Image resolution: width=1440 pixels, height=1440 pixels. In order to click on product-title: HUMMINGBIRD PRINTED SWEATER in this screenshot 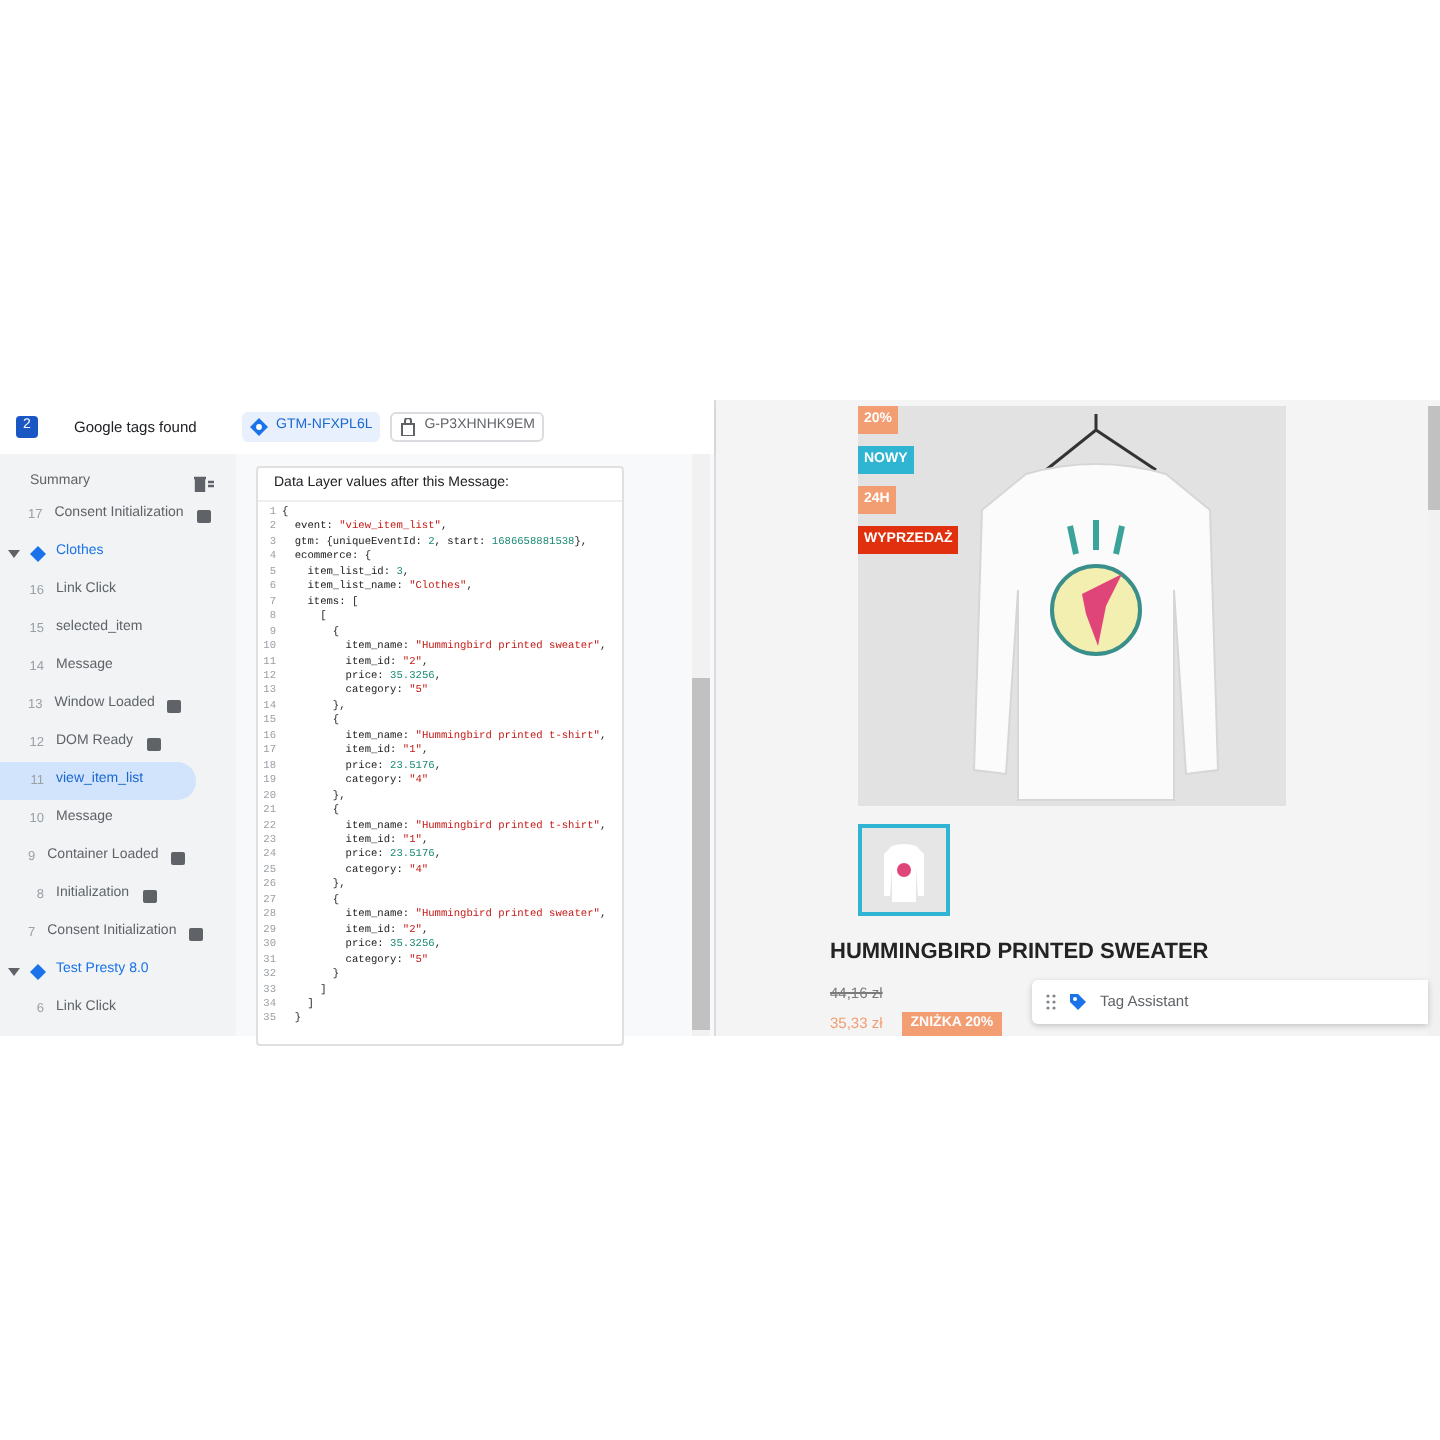, I will do `click(1020, 953)`.